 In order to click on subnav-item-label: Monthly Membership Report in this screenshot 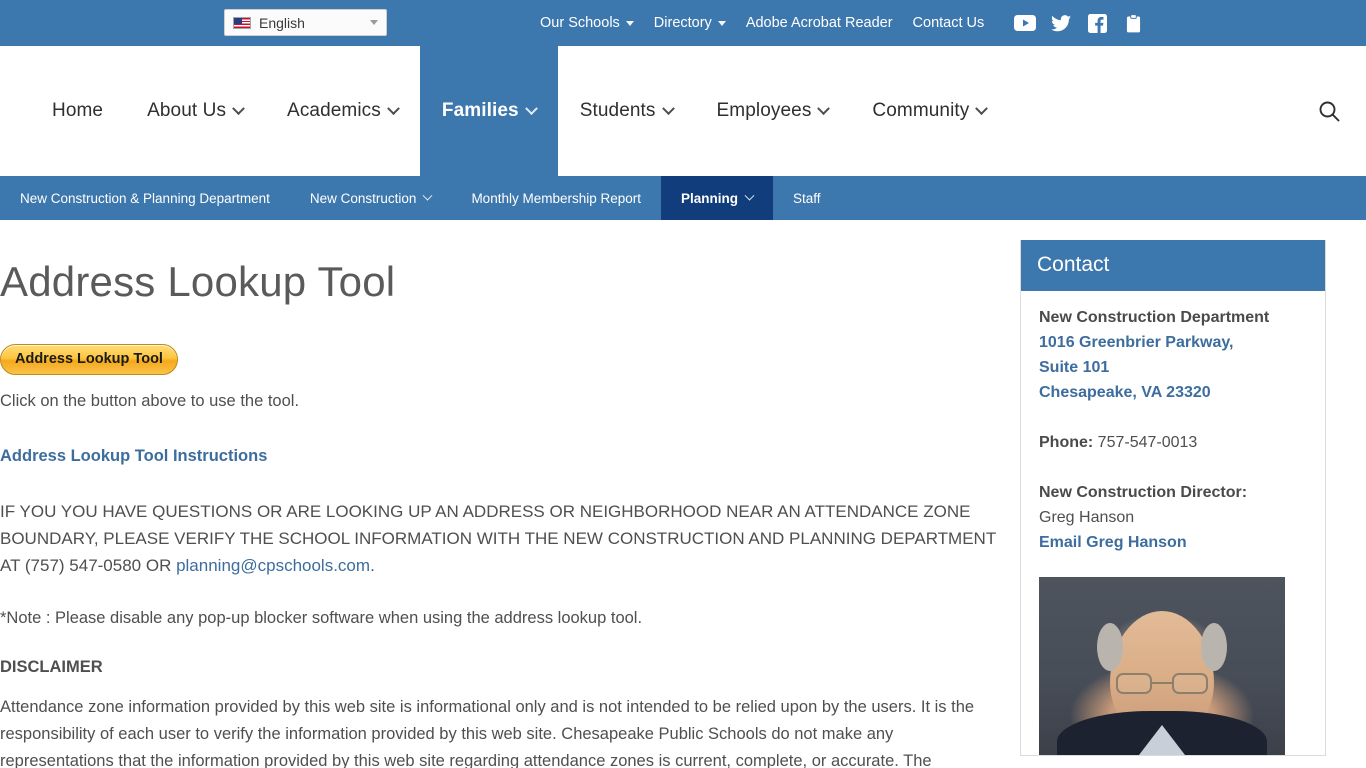, I will do `click(556, 198)`.